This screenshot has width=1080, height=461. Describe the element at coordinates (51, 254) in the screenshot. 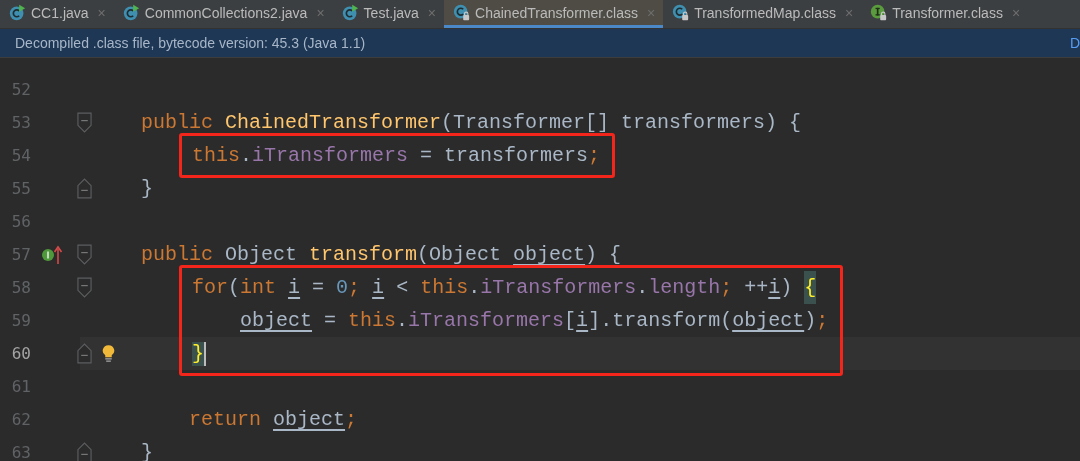

I see `implements-icon` at that location.